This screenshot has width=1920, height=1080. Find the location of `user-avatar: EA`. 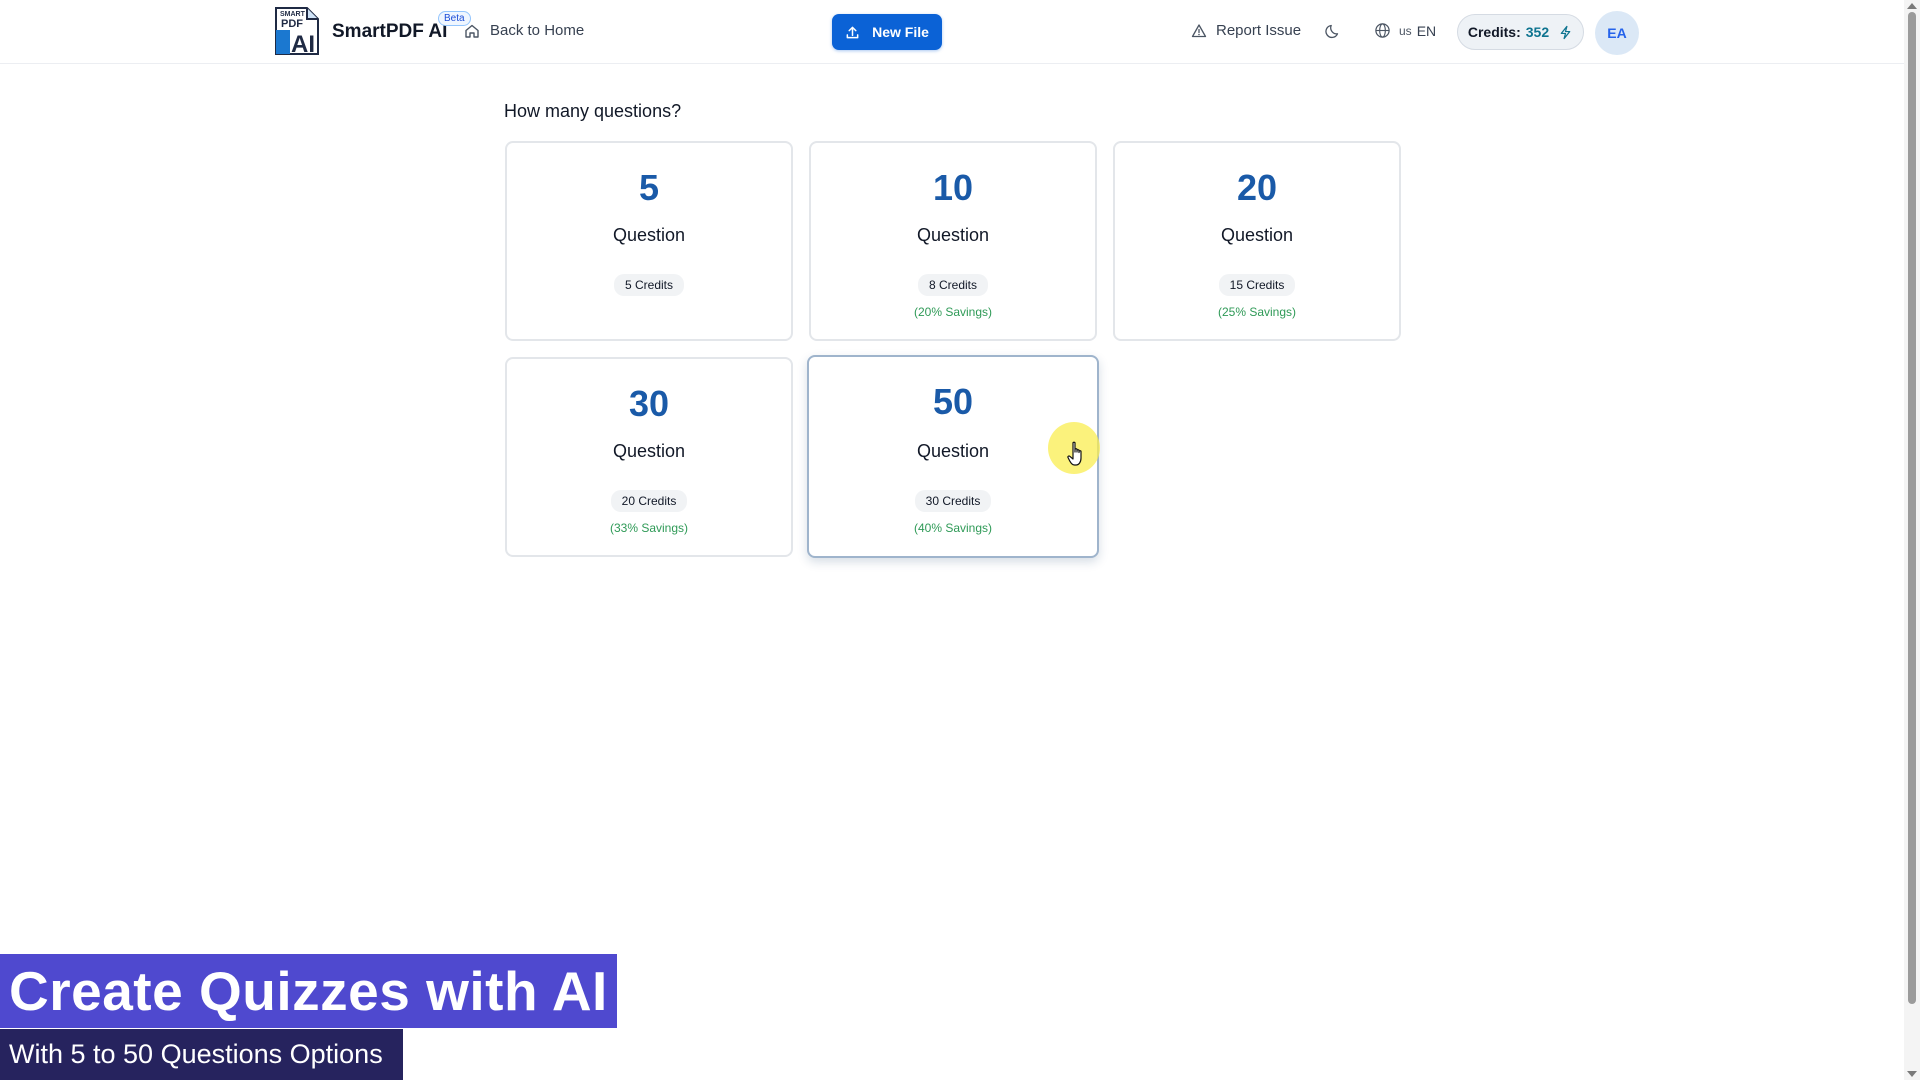

user-avatar: EA is located at coordinates (1617, 33).